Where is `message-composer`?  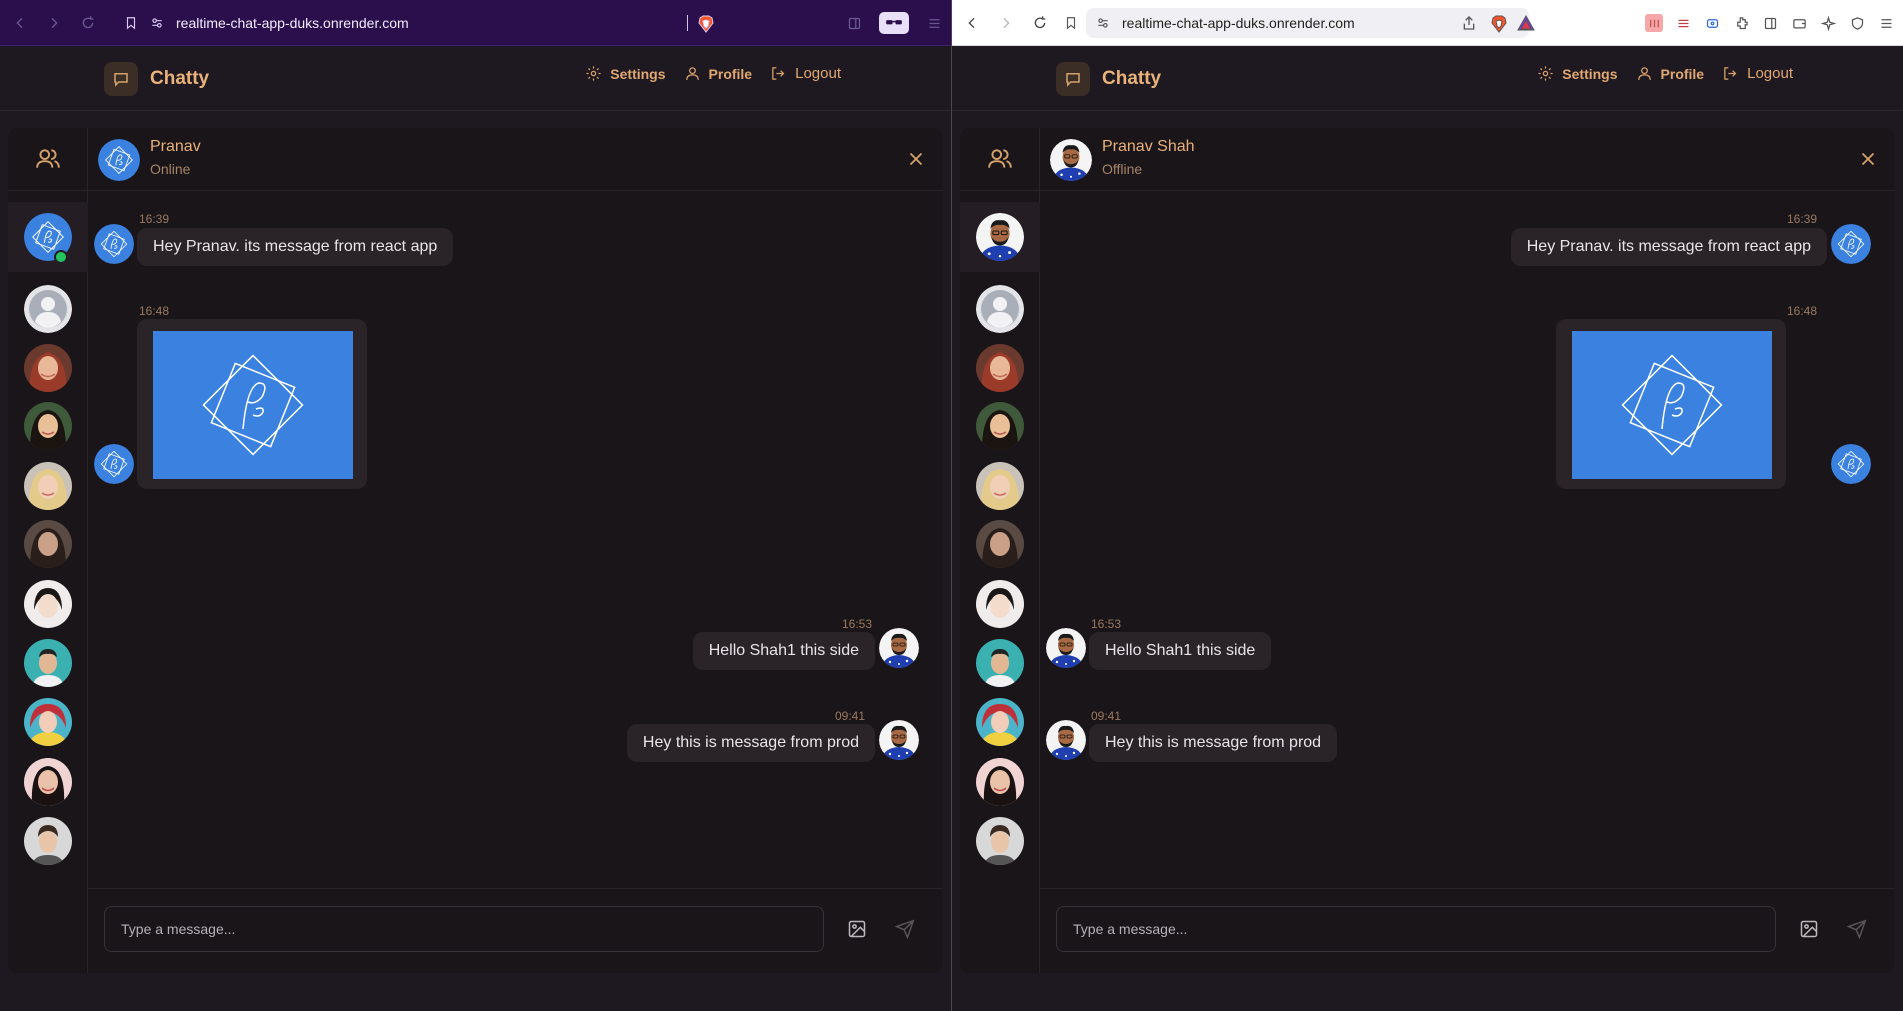
message-composer is located at coordinates (1467, 930).